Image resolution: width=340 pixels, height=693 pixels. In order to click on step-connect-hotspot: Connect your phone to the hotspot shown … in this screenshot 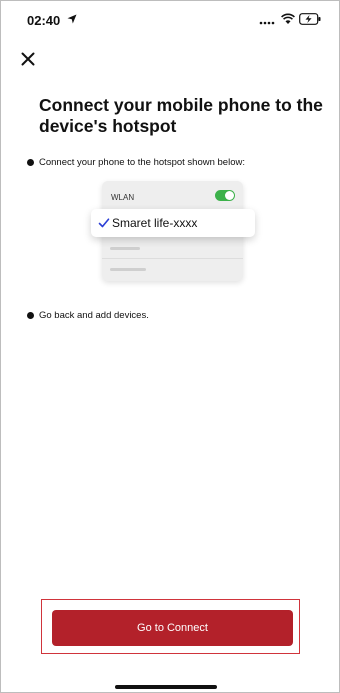, I will do `click(136, 162)`.